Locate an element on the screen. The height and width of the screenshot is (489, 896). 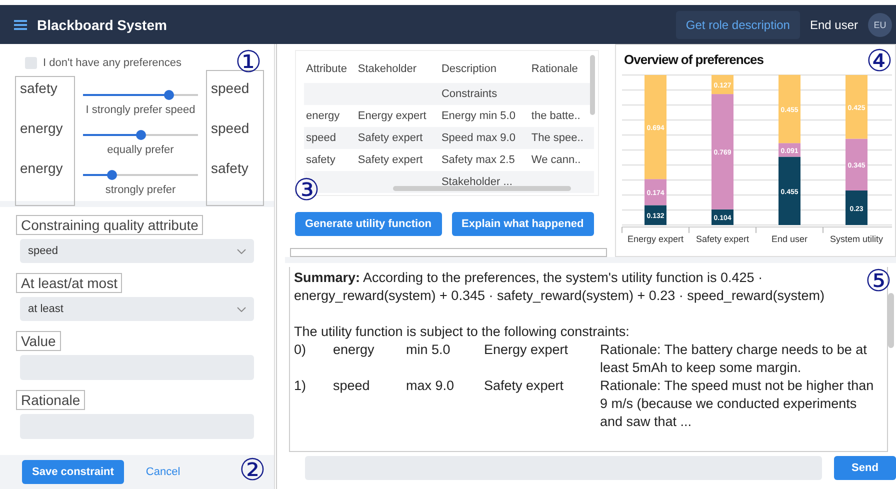
app-title: Blackboard System is located at coordinates (102, 24).